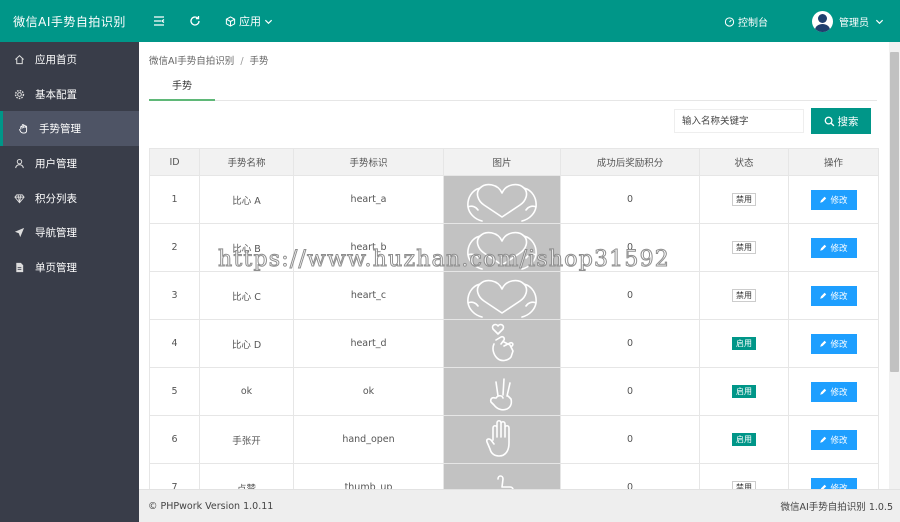 This screenshot has height=522, width=900. Describe the element at coordinates (69, 129) in the screenshot. I see `sidebar-item-gesture-management: 手势管理` at that location.